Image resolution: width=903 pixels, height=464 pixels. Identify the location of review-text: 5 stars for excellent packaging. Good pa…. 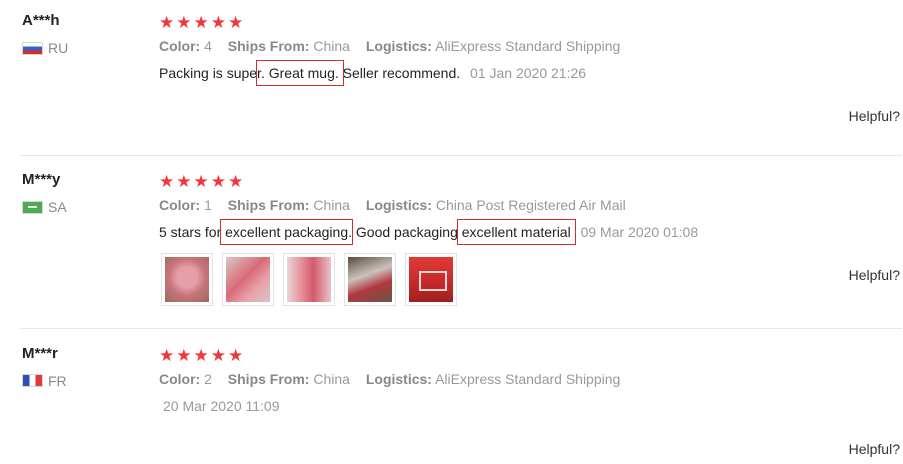
(429, 232).